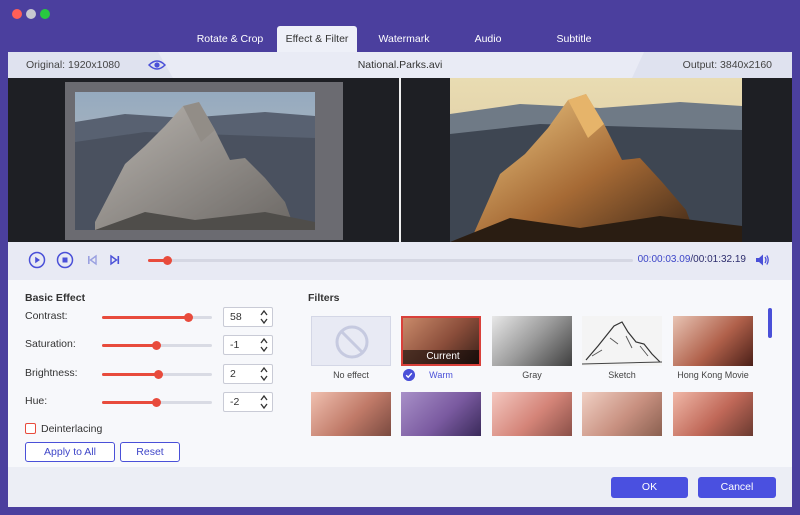 Image resolution: width=800 pixels, height=515 pixels. Describe the element at coordinates (145, 317) in the screenshot. I see `contrast-fill` at that location.